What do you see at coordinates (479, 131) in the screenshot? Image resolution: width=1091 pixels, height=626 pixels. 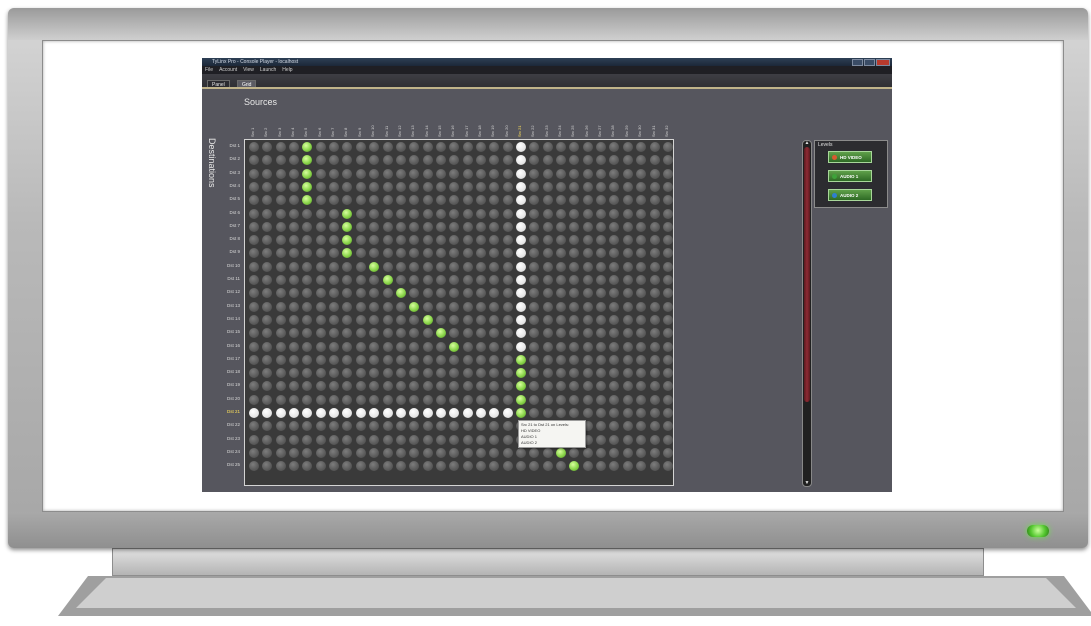 I see `source-column-label: Src 18` at bounding box center [479, 131].